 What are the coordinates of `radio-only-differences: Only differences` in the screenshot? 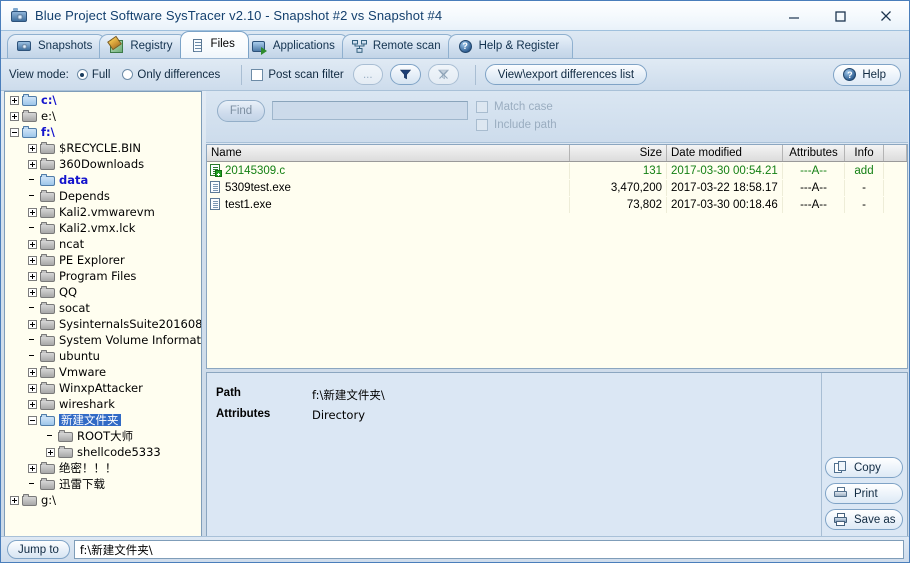 It's located at (171, 75).